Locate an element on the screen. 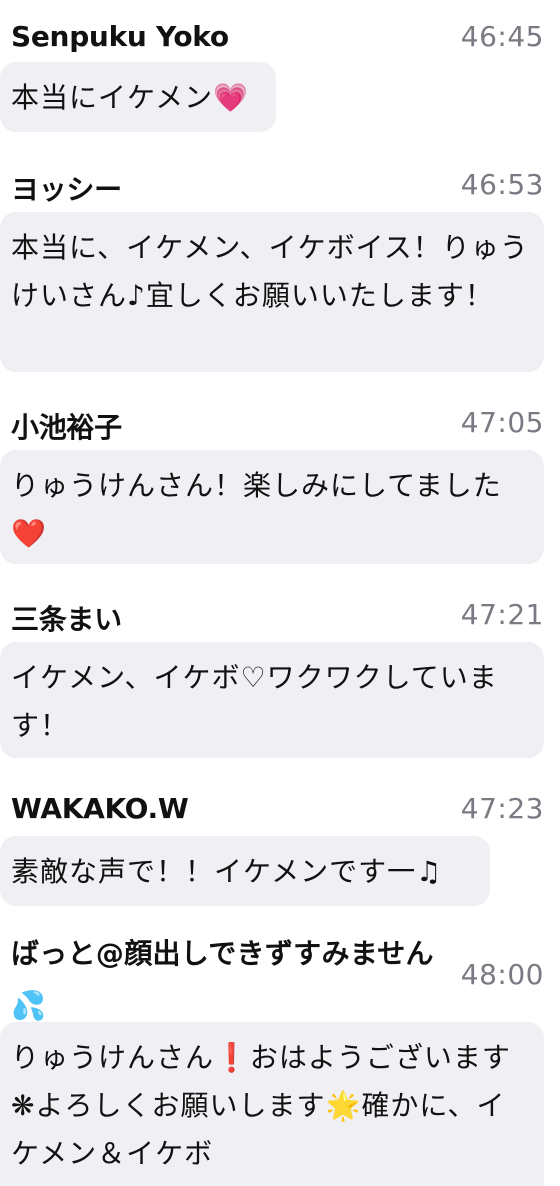 The width and height of the screenshot is (560, 1186). message-header: 三条まい 47:21 is located at coordinates (280, 610).